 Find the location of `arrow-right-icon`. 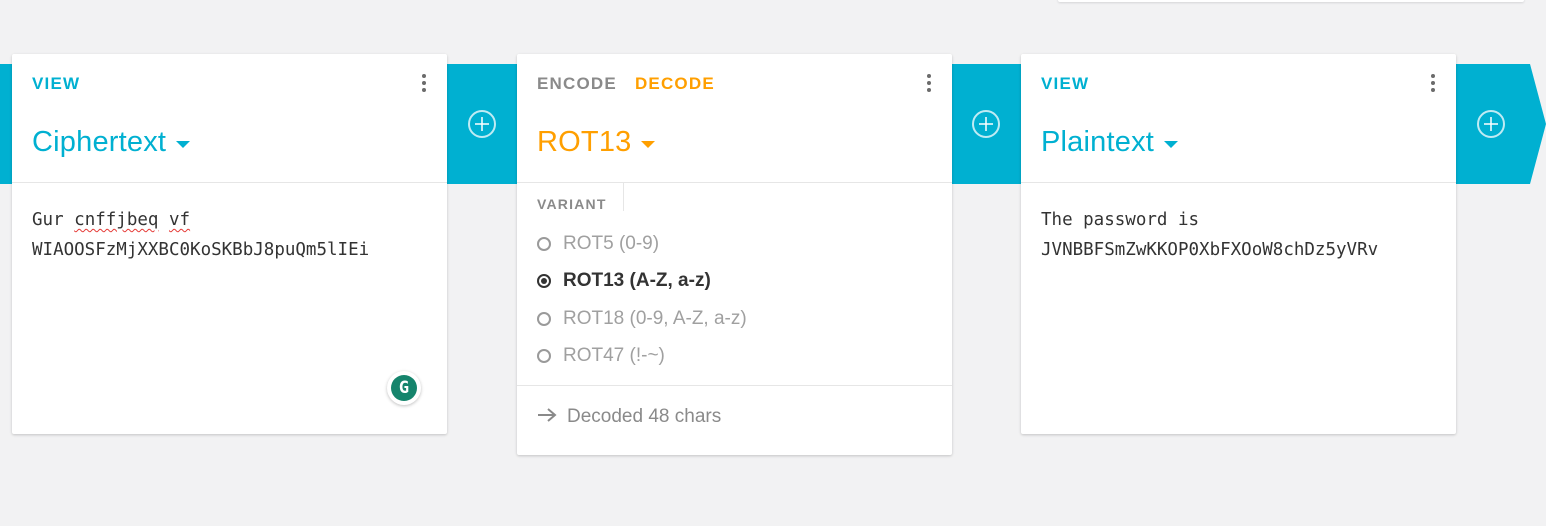

arrow-right-icon is located at coordinates (547, 417).